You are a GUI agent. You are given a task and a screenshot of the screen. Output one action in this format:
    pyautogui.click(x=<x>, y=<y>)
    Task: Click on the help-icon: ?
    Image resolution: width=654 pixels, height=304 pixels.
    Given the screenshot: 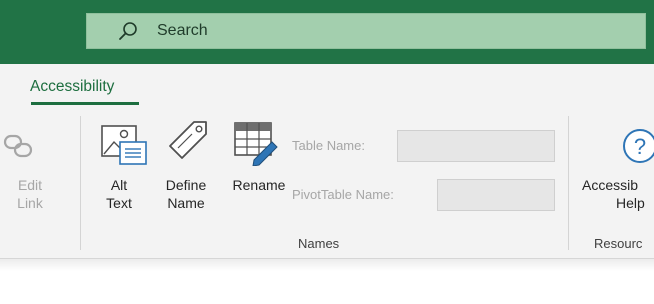 What is the action you would take?
    pyautogui.click(x=638, y=146)
    